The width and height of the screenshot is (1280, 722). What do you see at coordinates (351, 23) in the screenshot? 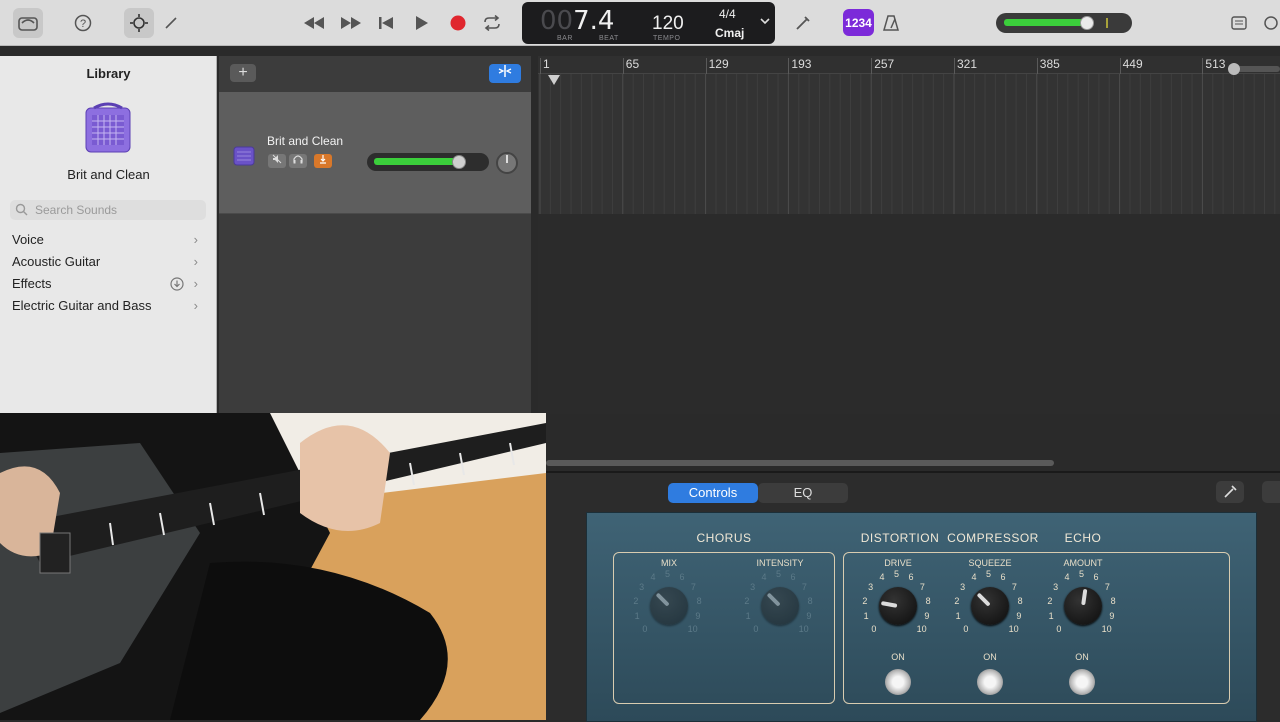
I see `fast-forward-icon` at bounding box center [351, 23].